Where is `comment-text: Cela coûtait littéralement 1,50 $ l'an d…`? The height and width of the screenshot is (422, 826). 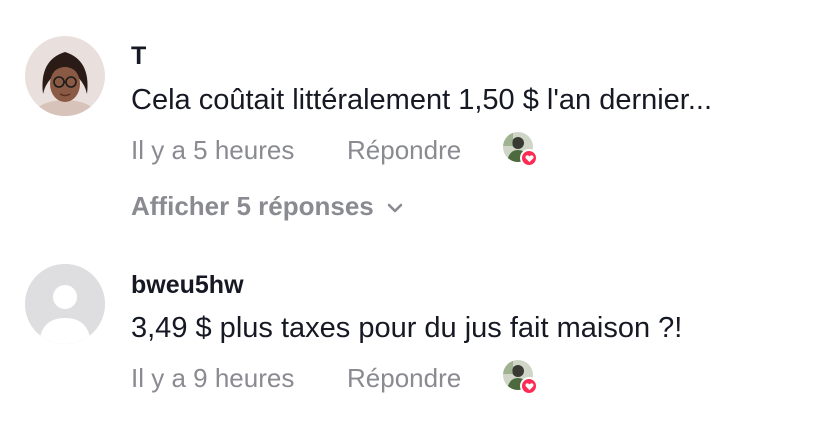
comment-text: Cela coûtait littéralement 1,50 $ l'an d… is located at coordinates (422, 100).